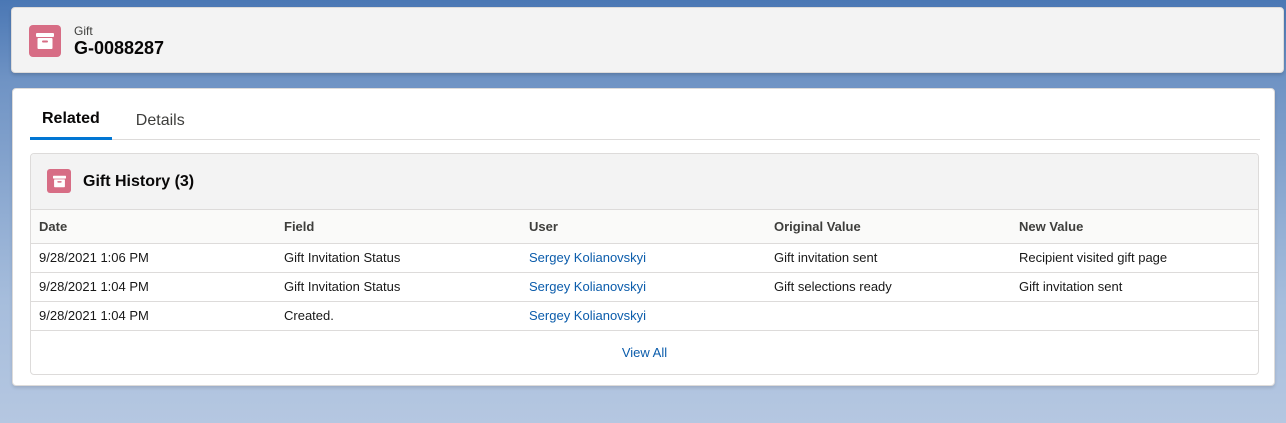 The height and width of the screenshot is (423, 1286). Describe the element at coordinates (398, 227) in the screenshot. I see `column-header-field: Field` at that location.